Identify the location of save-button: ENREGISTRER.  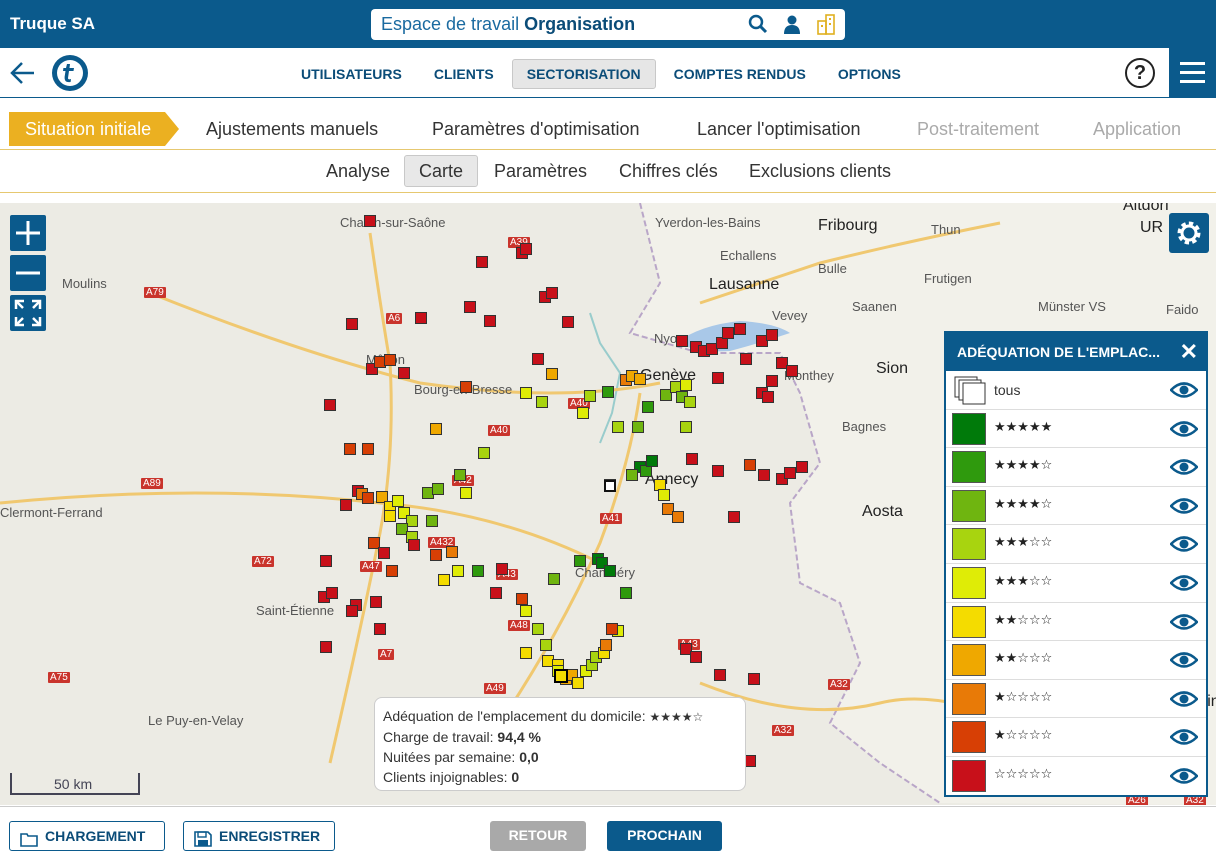
(259, 836).